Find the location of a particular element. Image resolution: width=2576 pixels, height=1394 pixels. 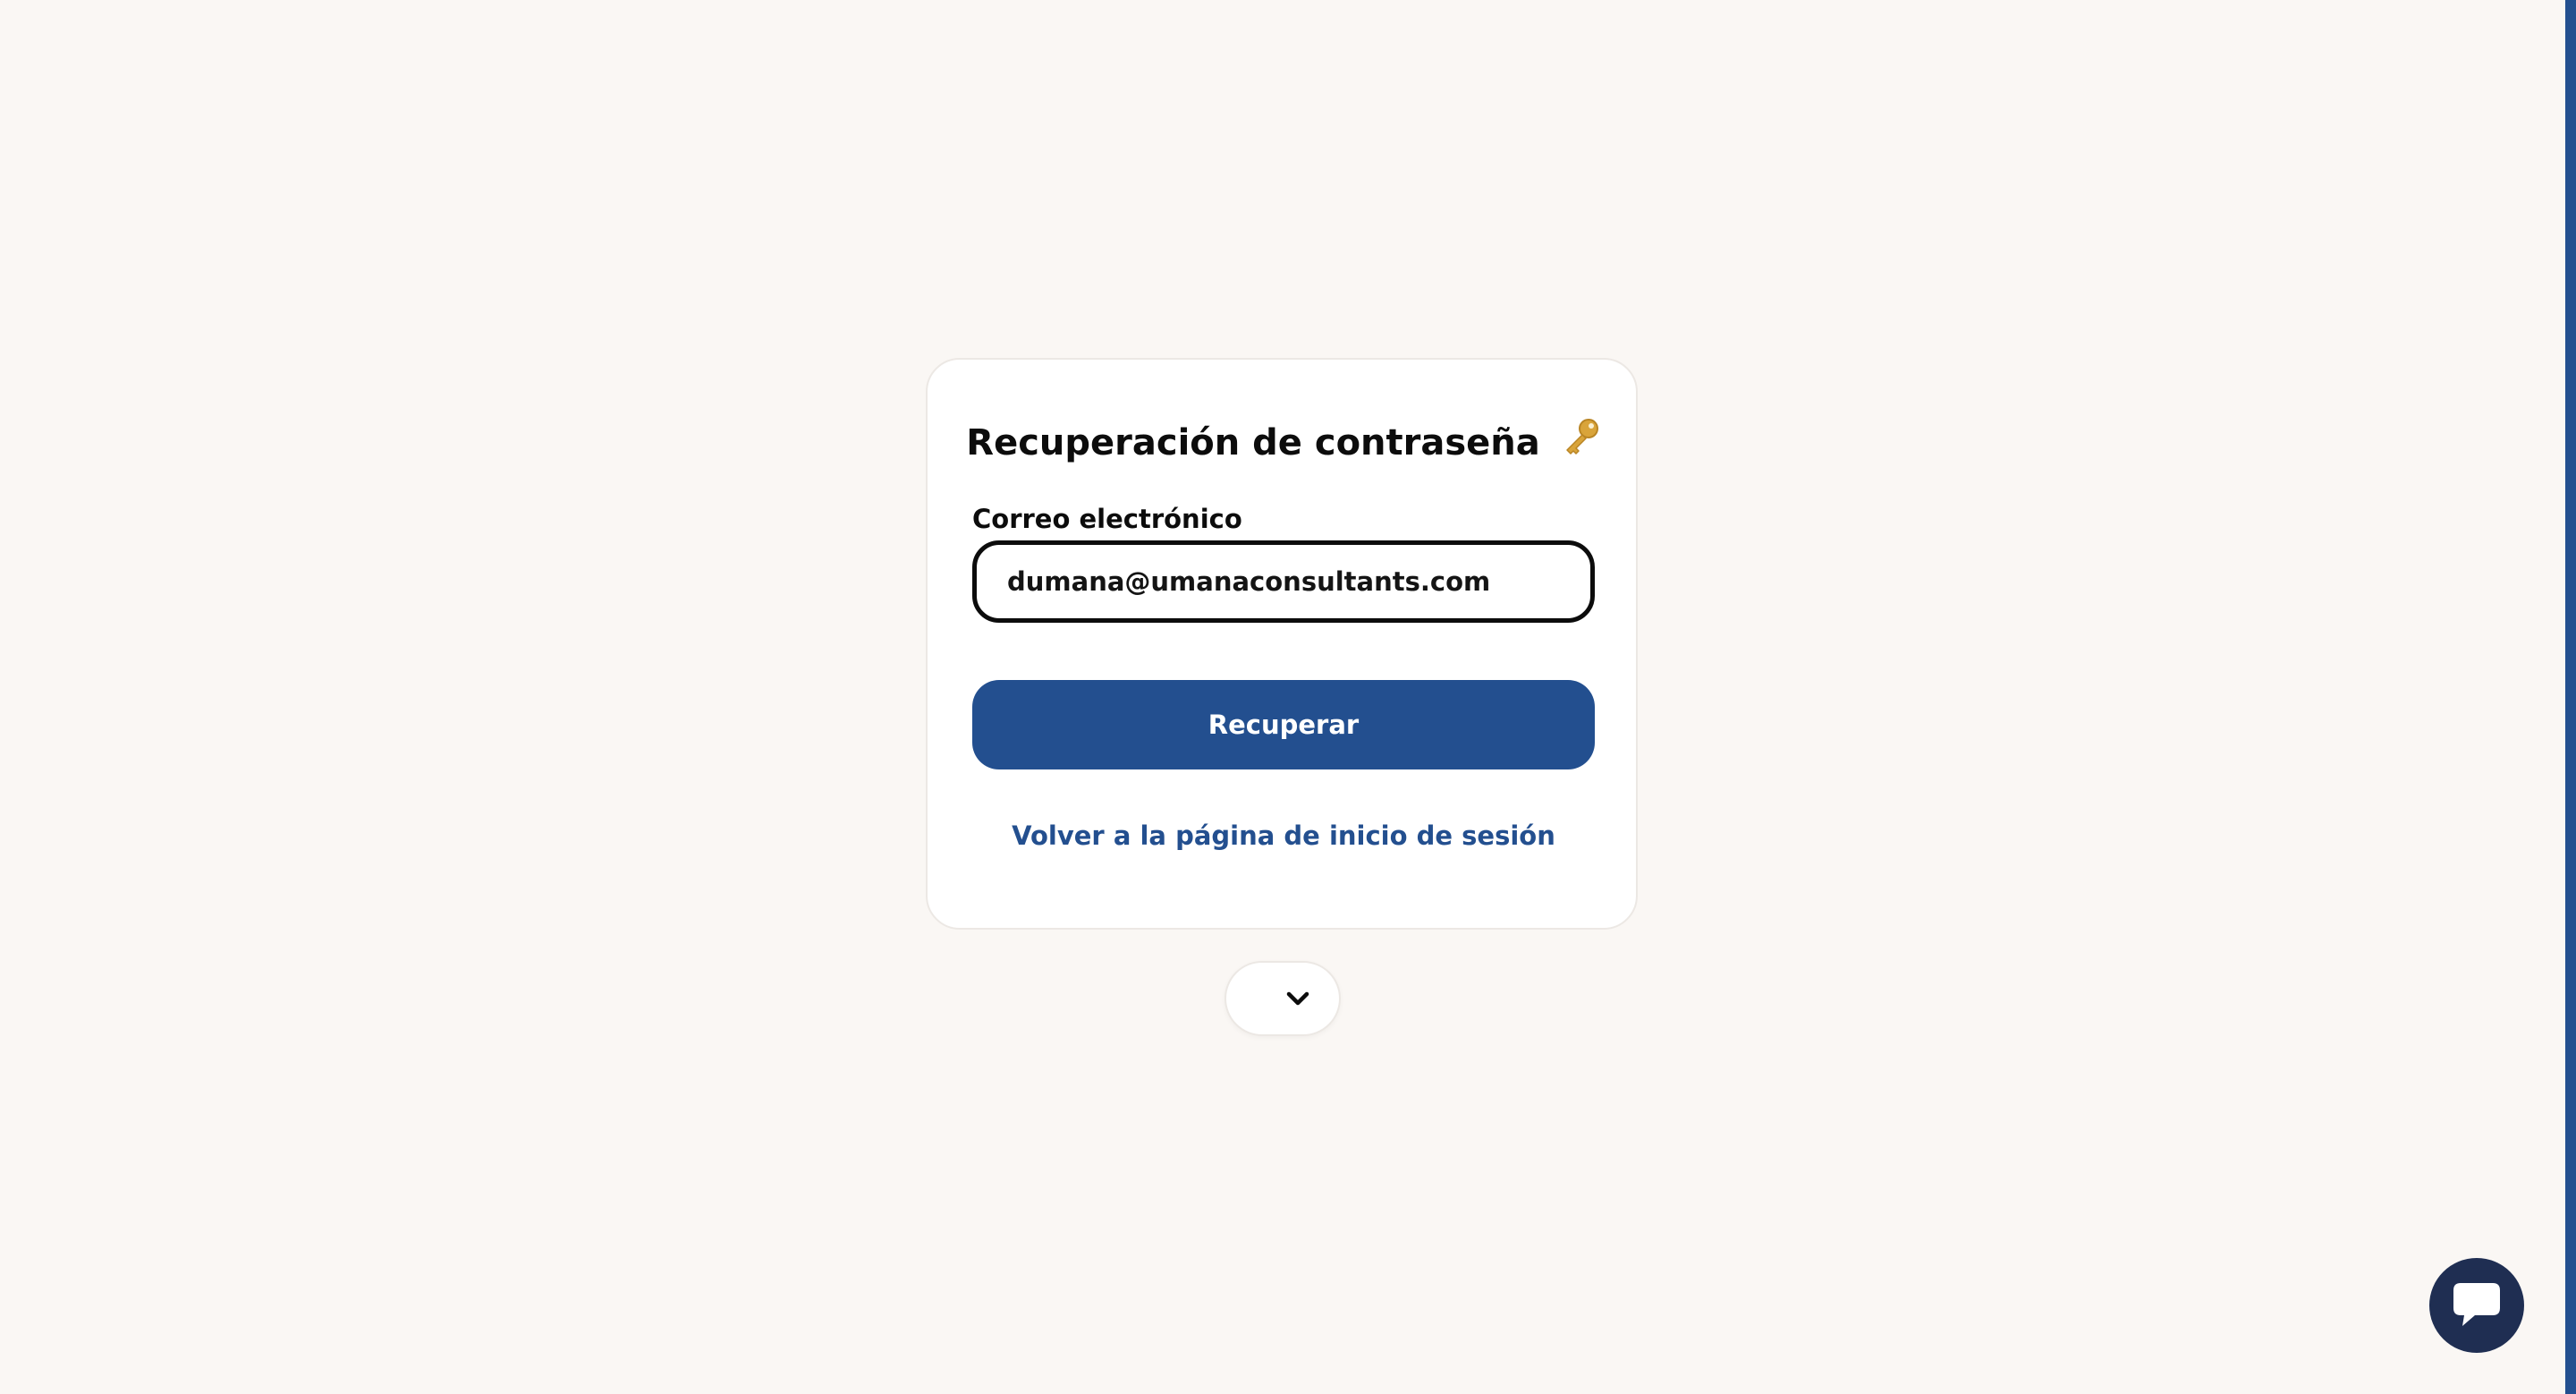

email-field is located at coordinates (1283, 581).